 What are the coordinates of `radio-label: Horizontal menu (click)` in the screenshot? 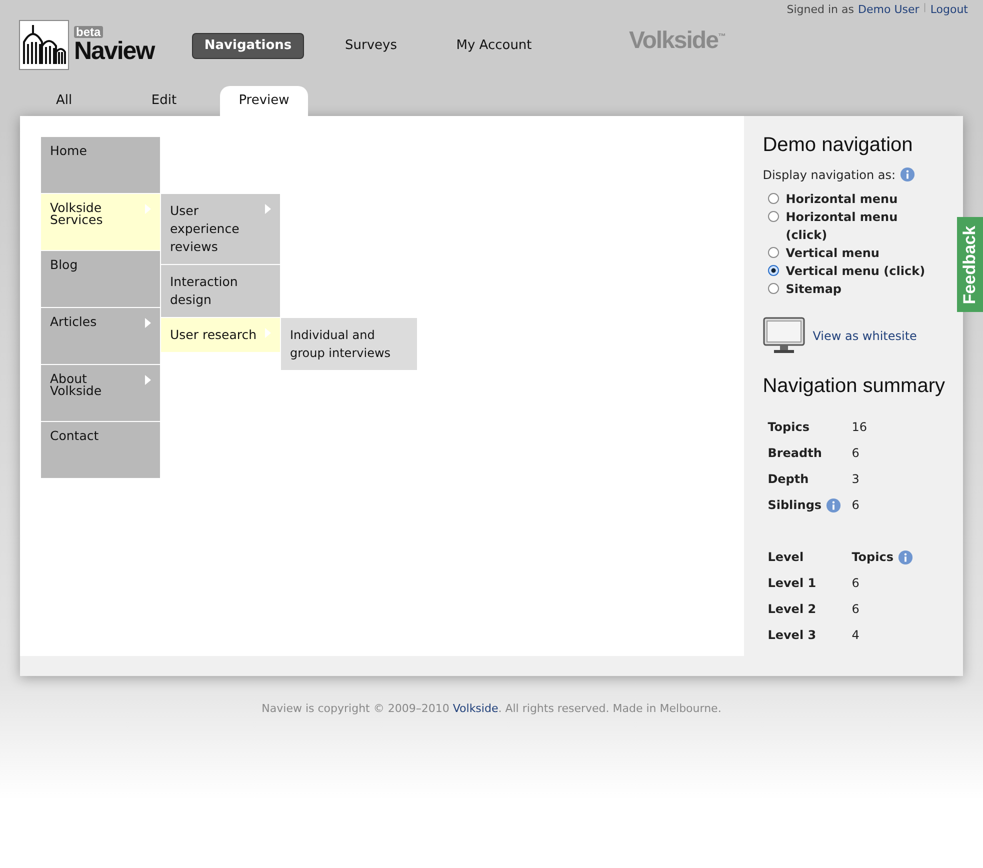 It's located at (856, 226).